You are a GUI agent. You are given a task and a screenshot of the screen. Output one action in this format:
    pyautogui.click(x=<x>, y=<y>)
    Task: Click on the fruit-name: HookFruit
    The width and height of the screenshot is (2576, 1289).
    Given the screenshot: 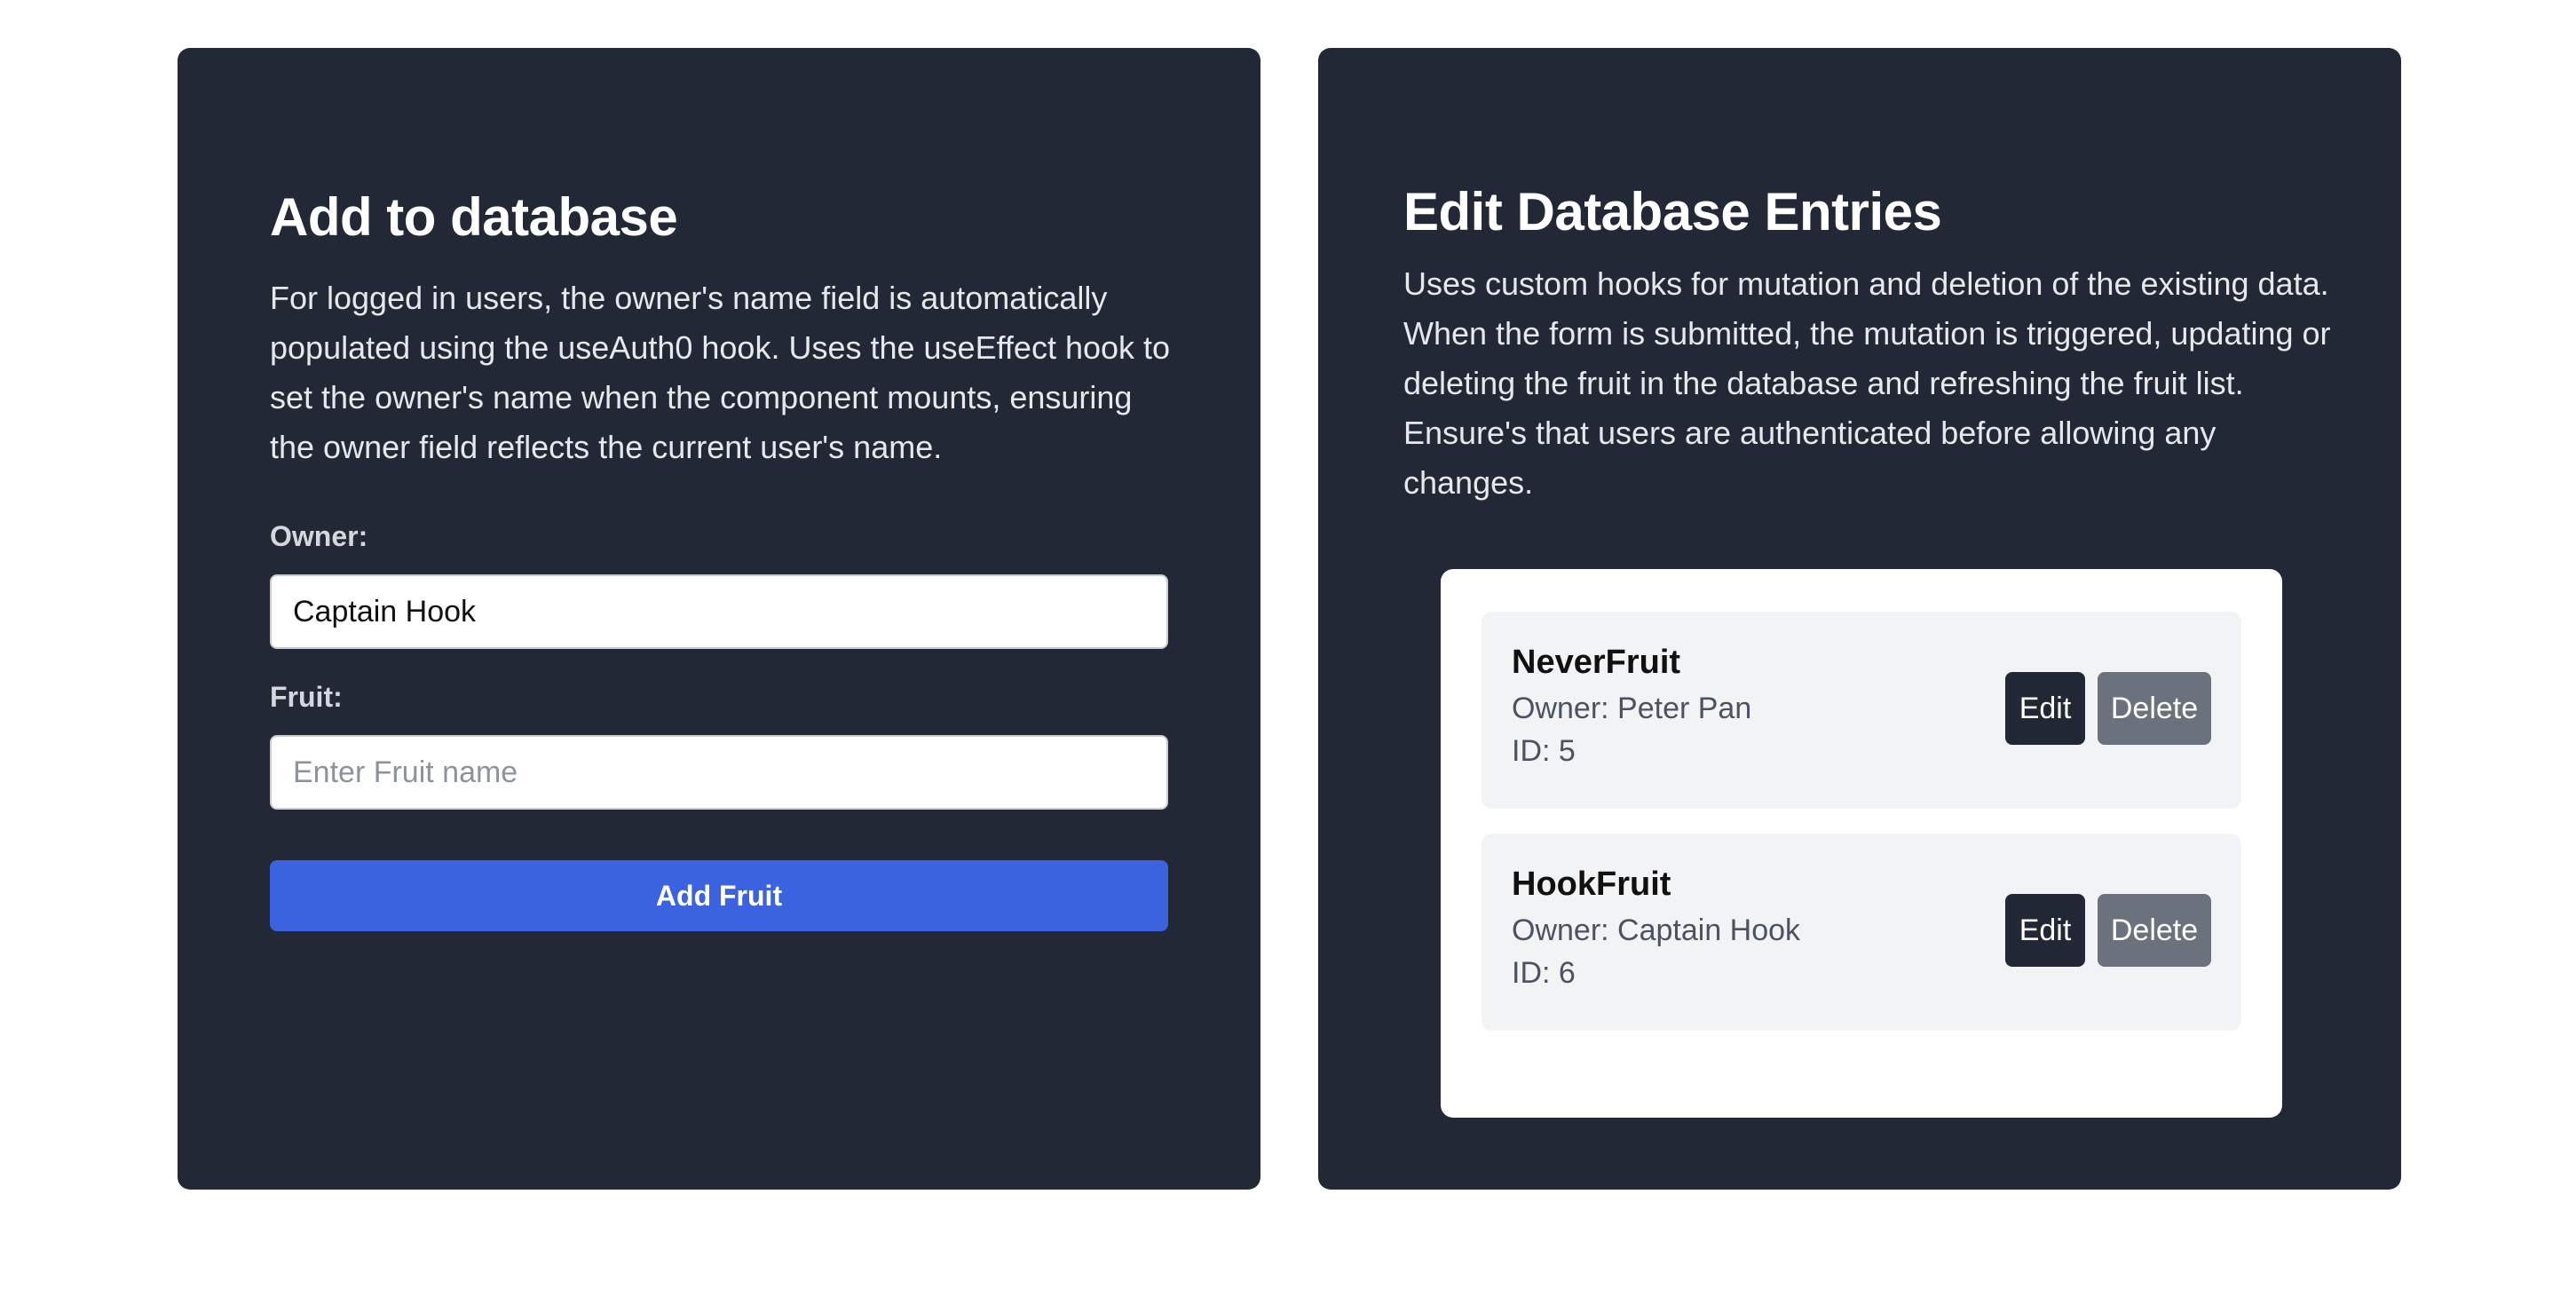 What is the action you would take?
    pyautogui.click(x=1591, y=884)
    